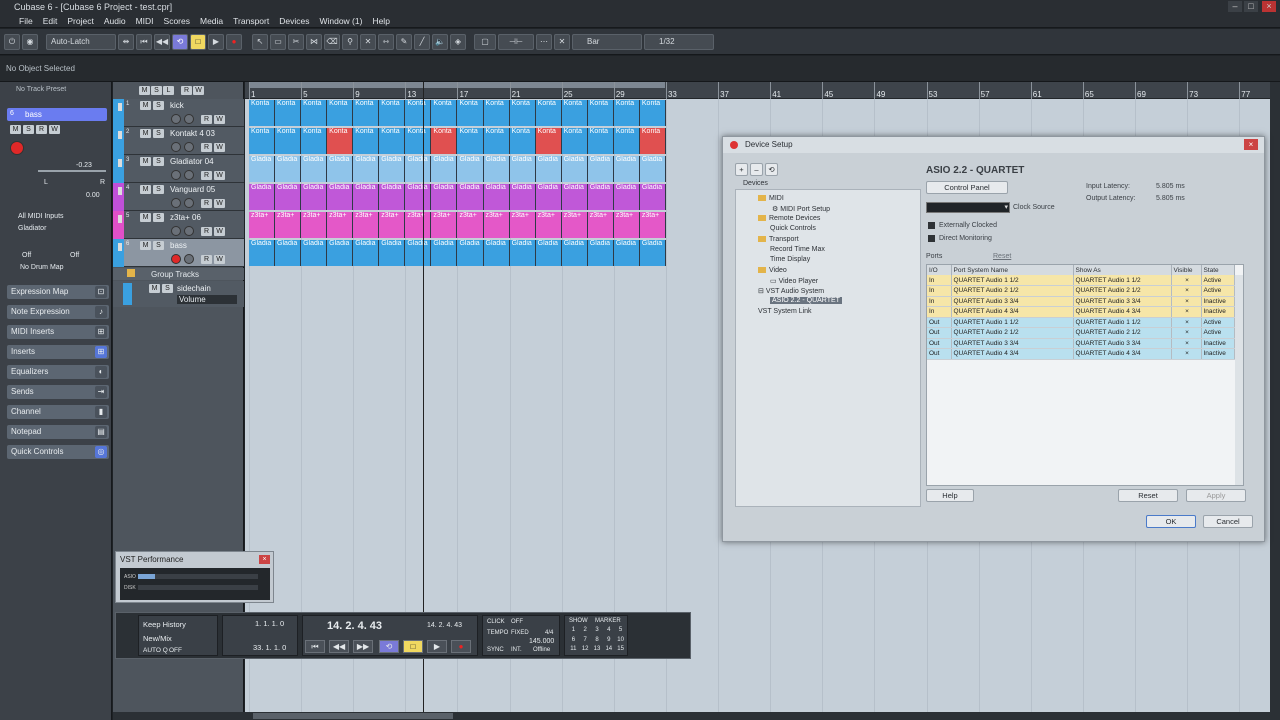 The height and width of the screenshot is (720, 1280). What do you see at coordinates (219, 259) in the screenshot?
I see `track-write-button: W` at bounding box center [219, 259].